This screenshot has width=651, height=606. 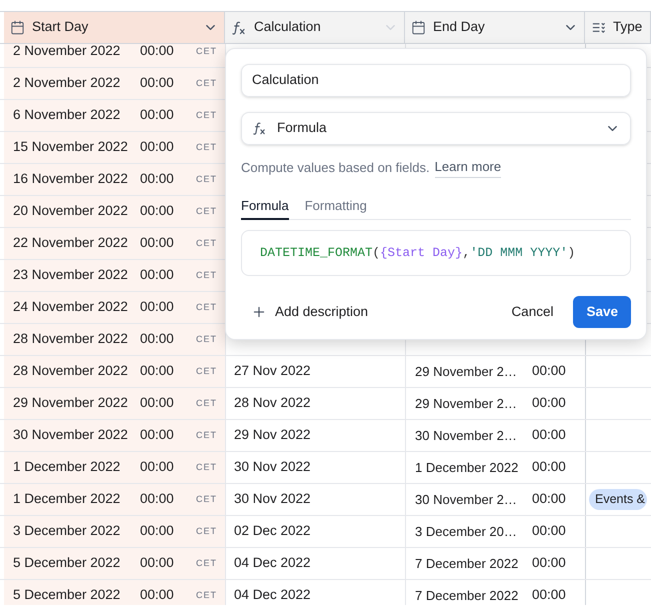 What do you see at coordinates (114, 307) in the screenshot?
I see `table-cell: 24 November 2022 00:00 CET` at bounding box center [114, 307].